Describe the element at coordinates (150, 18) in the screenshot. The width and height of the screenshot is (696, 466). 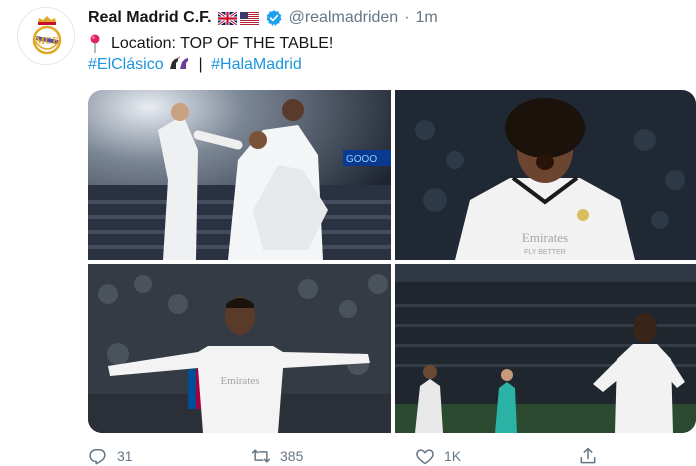
I see `author-name: Real Madrid C.F.` at that location.